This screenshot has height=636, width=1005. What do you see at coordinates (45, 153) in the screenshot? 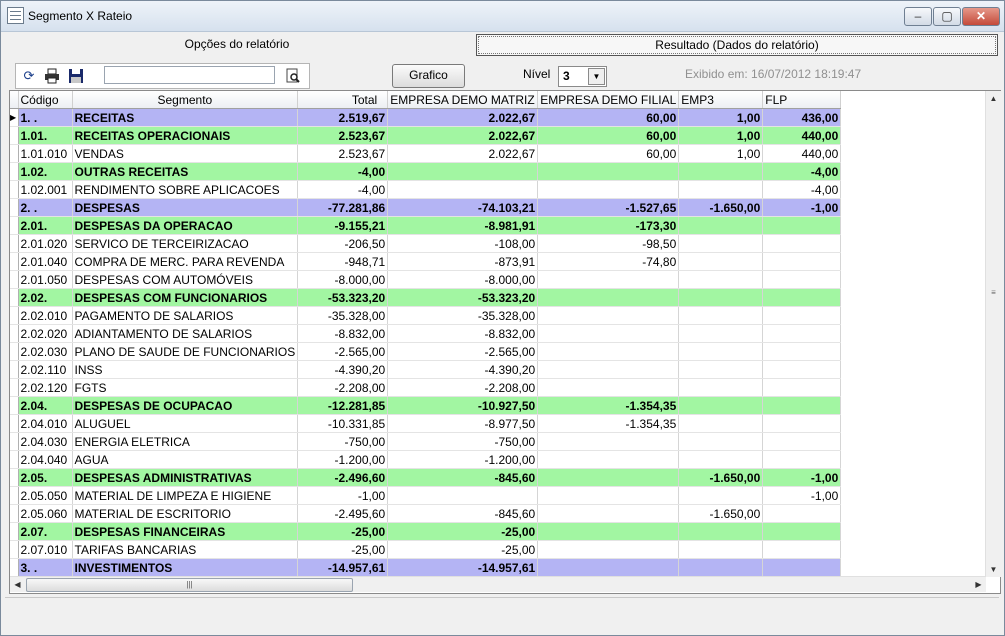
I see `cell-code: 1.01.010` at bounding box center [45, 153].